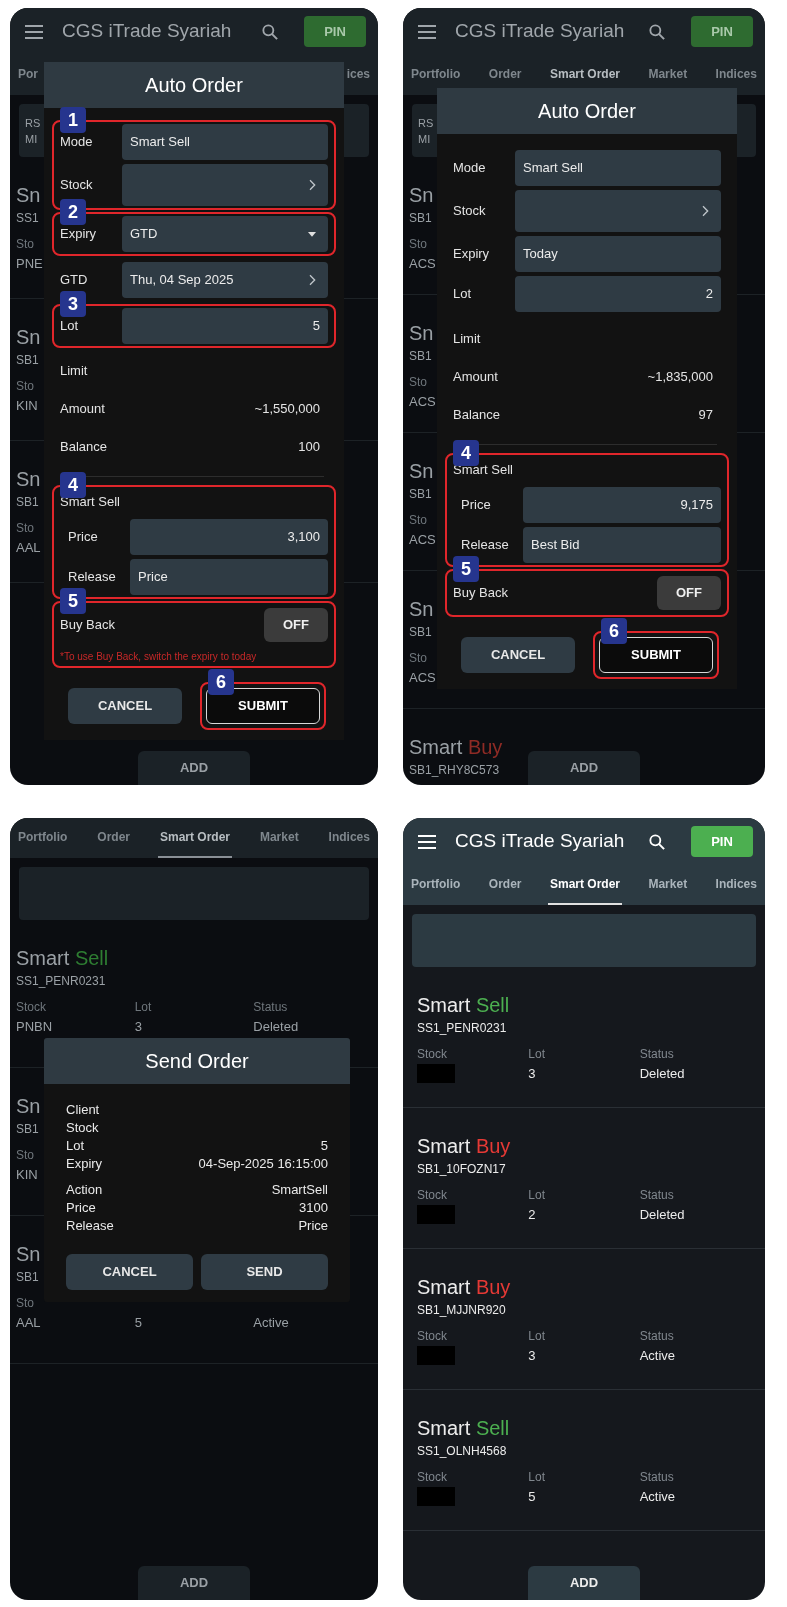 This screenshot has width=787, height=1607. What do you see at coordinates (276, 1027) in the screenshot?
I see `column-value: Deleted` at bounding box center [276, 1027].